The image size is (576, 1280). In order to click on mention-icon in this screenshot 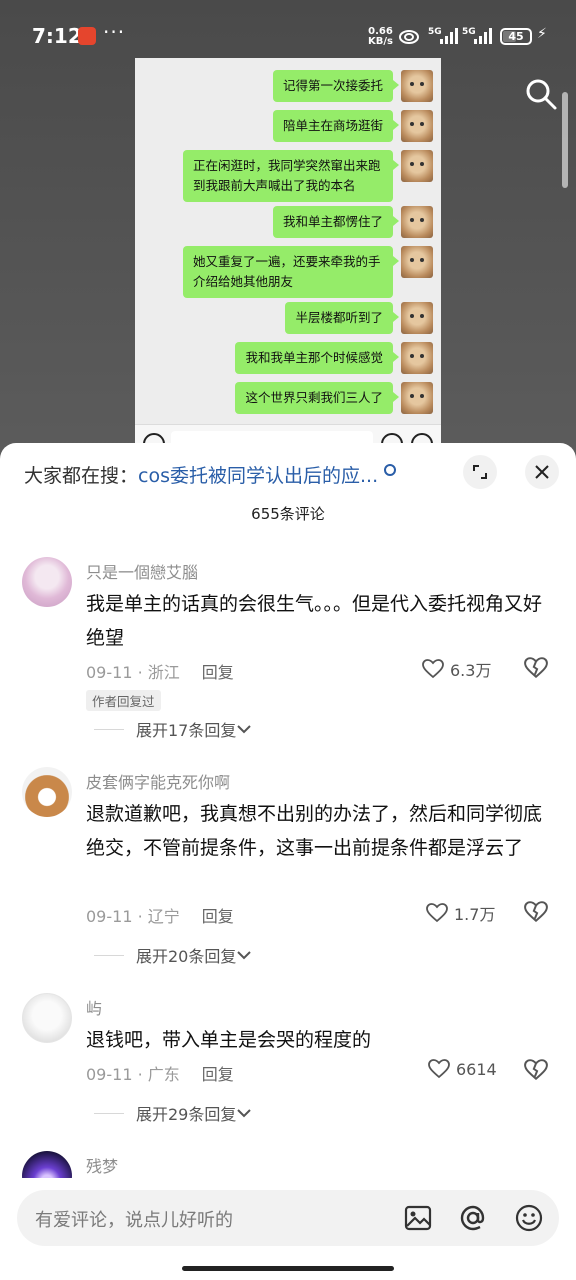, I will do `click(473, 1218)`.